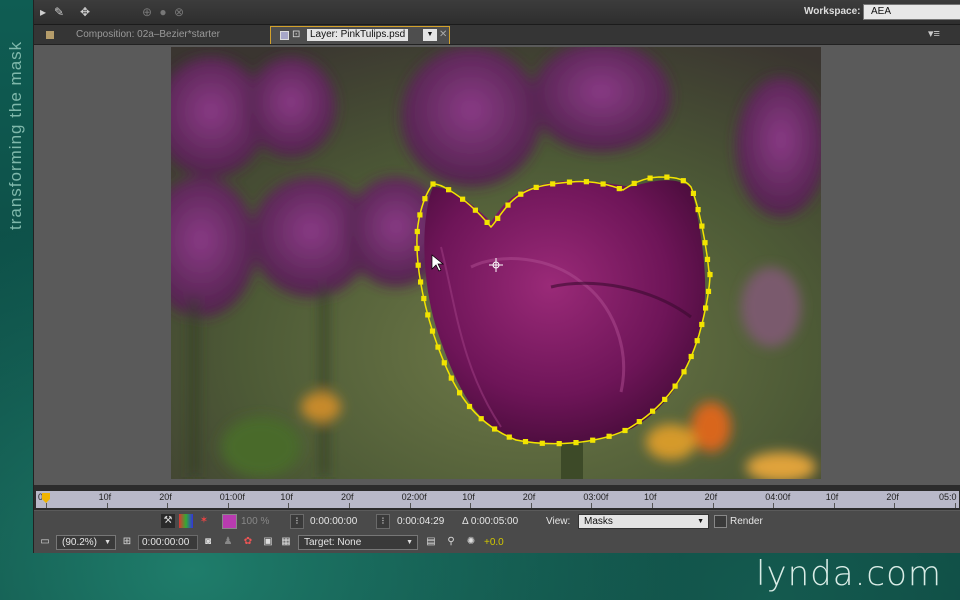 This screenshot has width=960, height=600. I want to click on set-out-point-icon: ⁝, so click(383, 521).